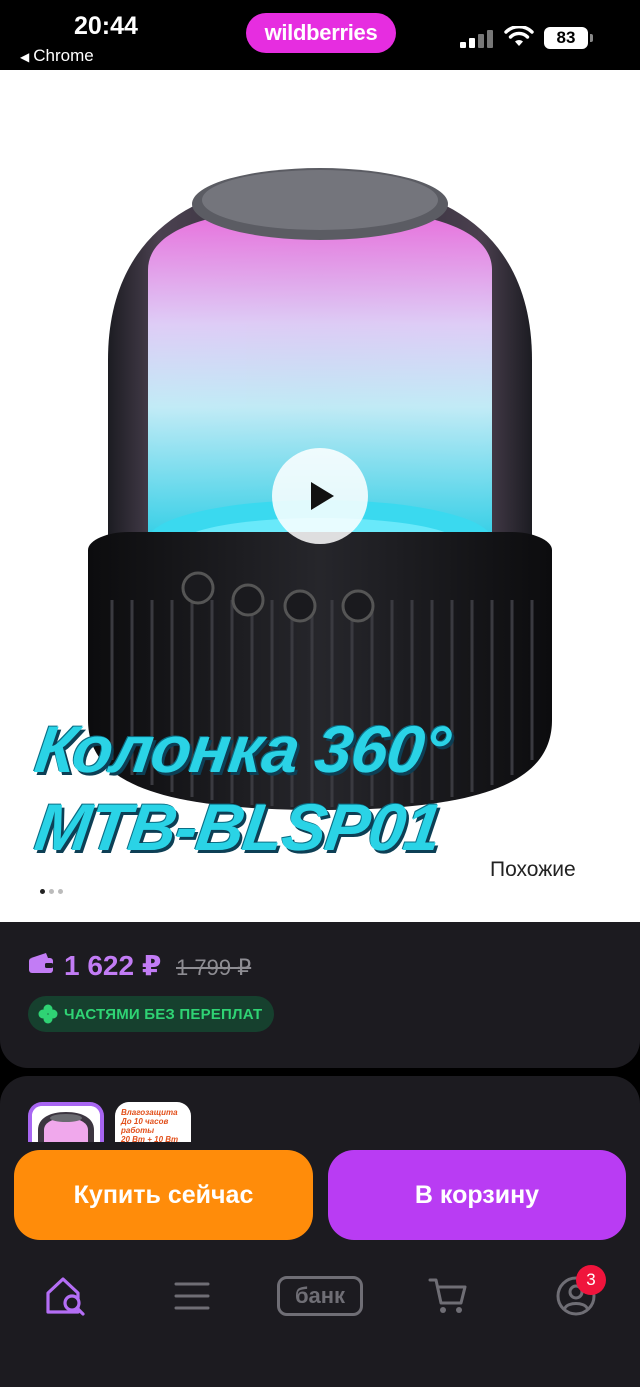 The height and width of the screenshot is (1387, 640). I want to click on bank-label: банк, so click(320, 1295).